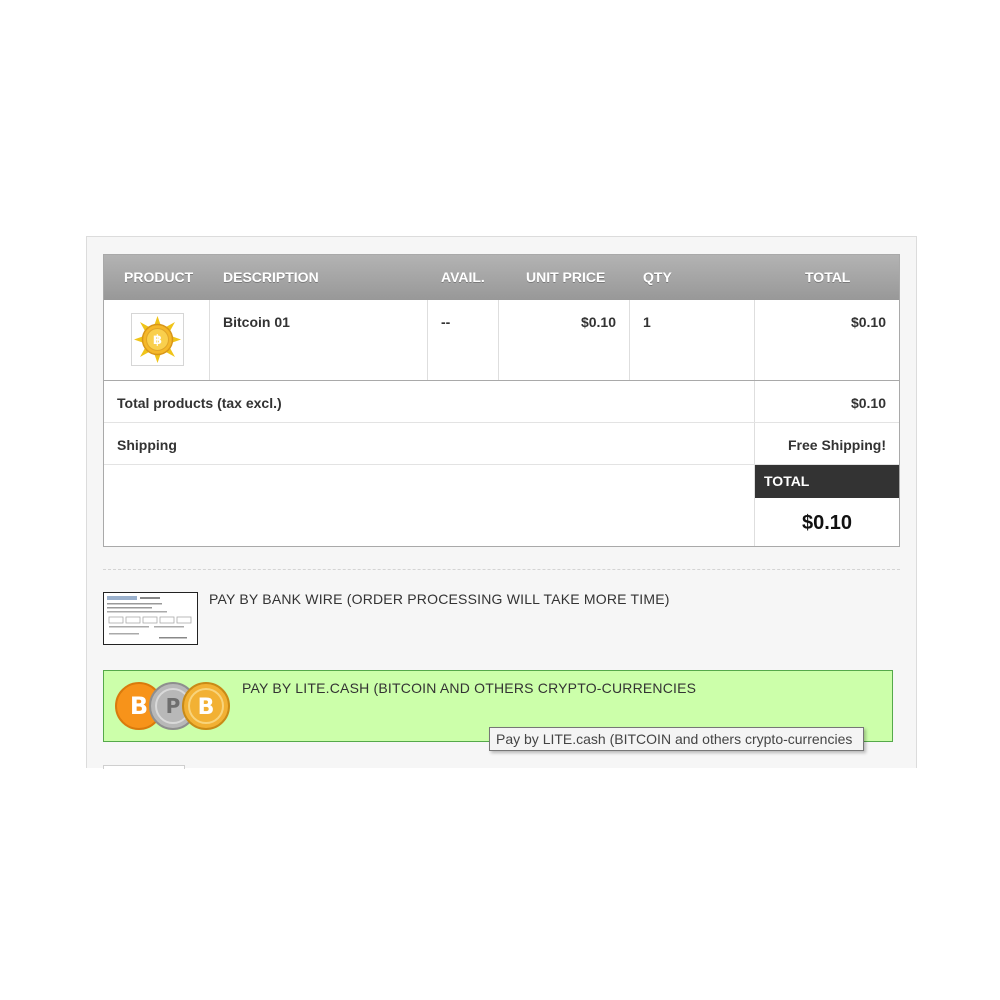 This screenshot has width=1000, height=1000. I want to click on quantity-value: 1, so click(647, 322).